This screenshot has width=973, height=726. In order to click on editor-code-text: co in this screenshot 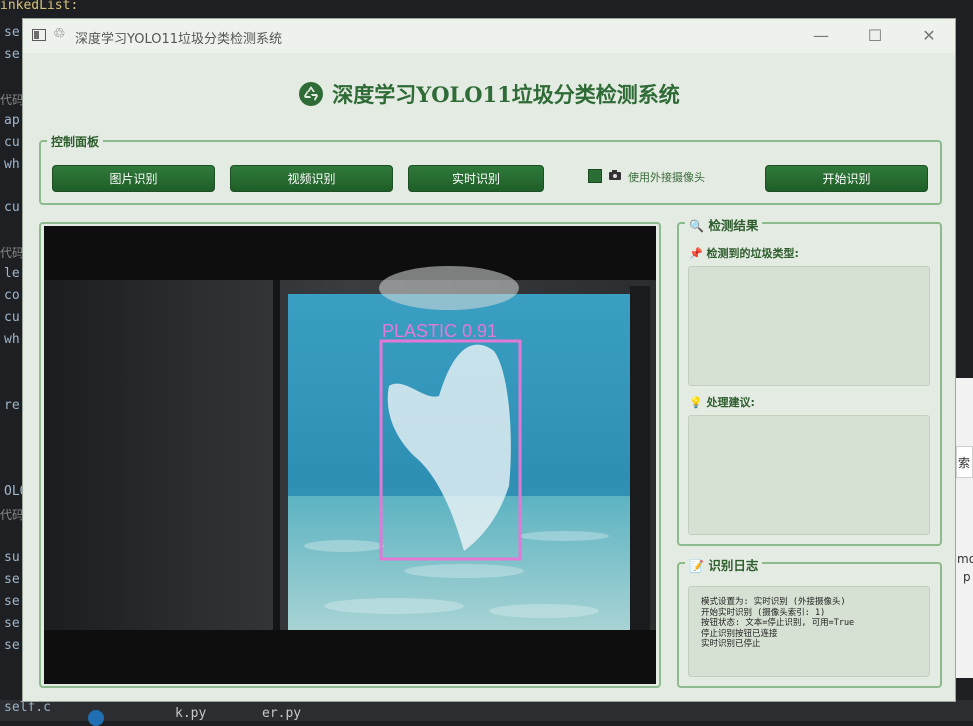, I will do `click(12, 295)`.